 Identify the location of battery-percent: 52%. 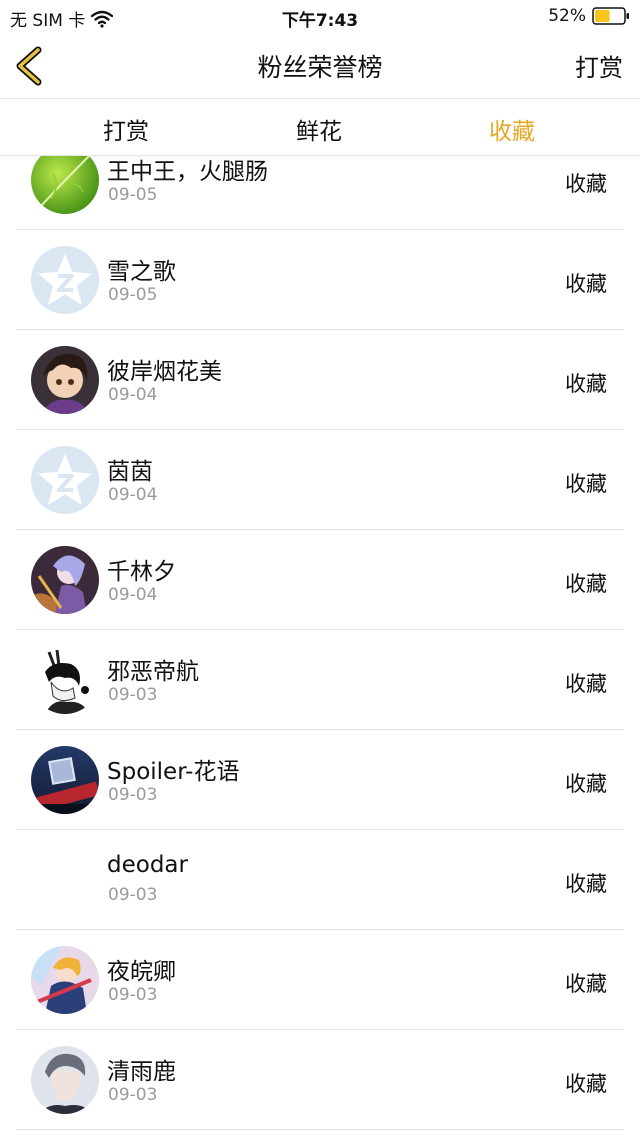
(567, 16).